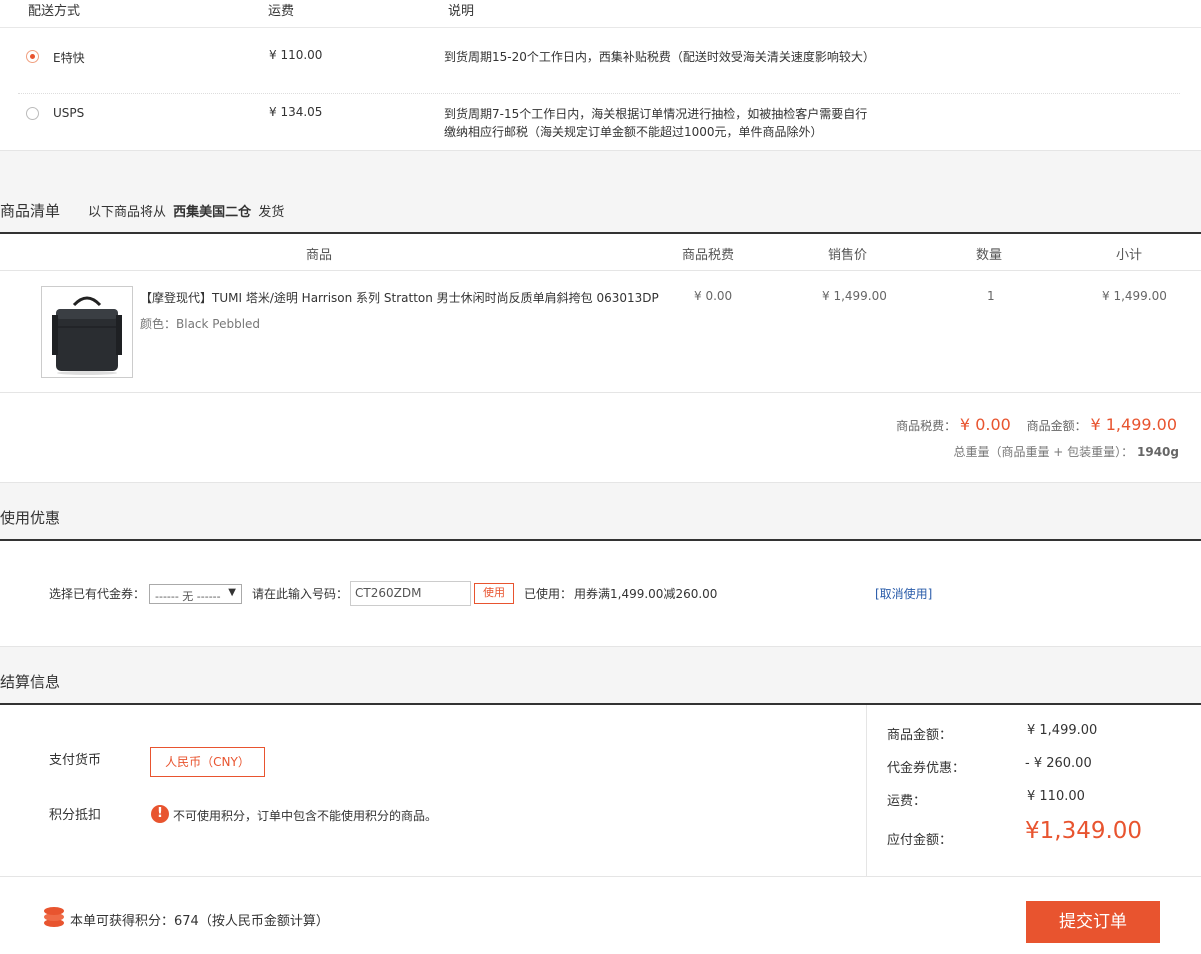  I want to click on shipping-desc: 到货周期15-20个工作日内，西集补贴税费（配送时效受海关清关速度影响较大）, so click(659, 57).